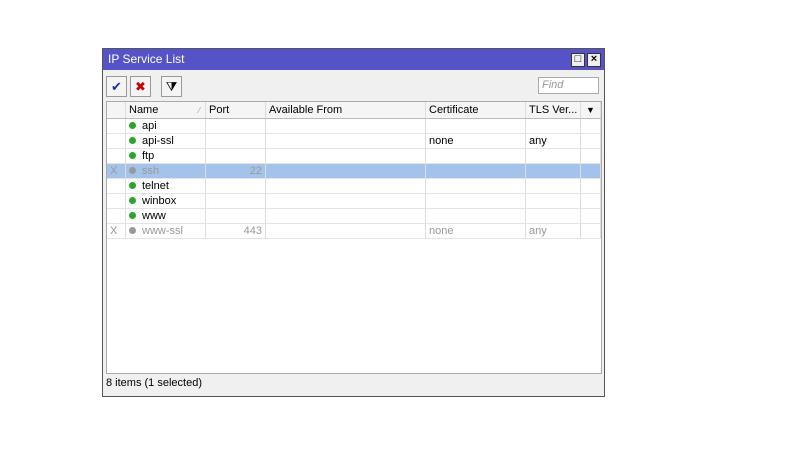 The height and width of the screenshot is (465, 799). Describe the element at coordinates (236, 171) in the screenshot. I see `port-cell: 22` at that location.